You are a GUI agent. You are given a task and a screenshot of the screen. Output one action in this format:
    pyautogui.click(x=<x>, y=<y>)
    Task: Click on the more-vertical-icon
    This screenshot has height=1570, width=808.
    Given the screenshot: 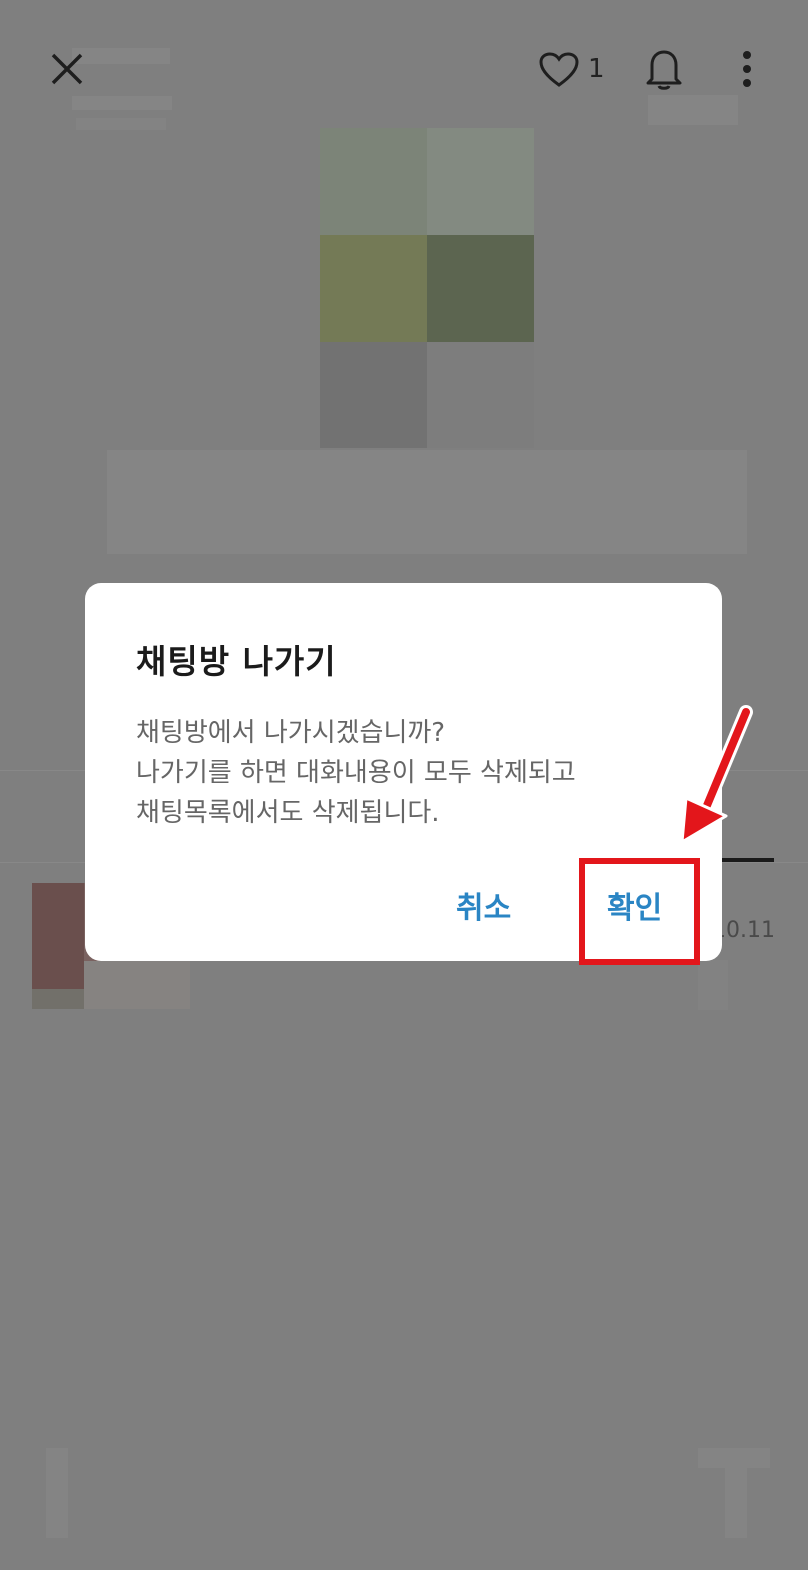 What is the action you would take?
    pyautogui.click(x=747, y=69)
    